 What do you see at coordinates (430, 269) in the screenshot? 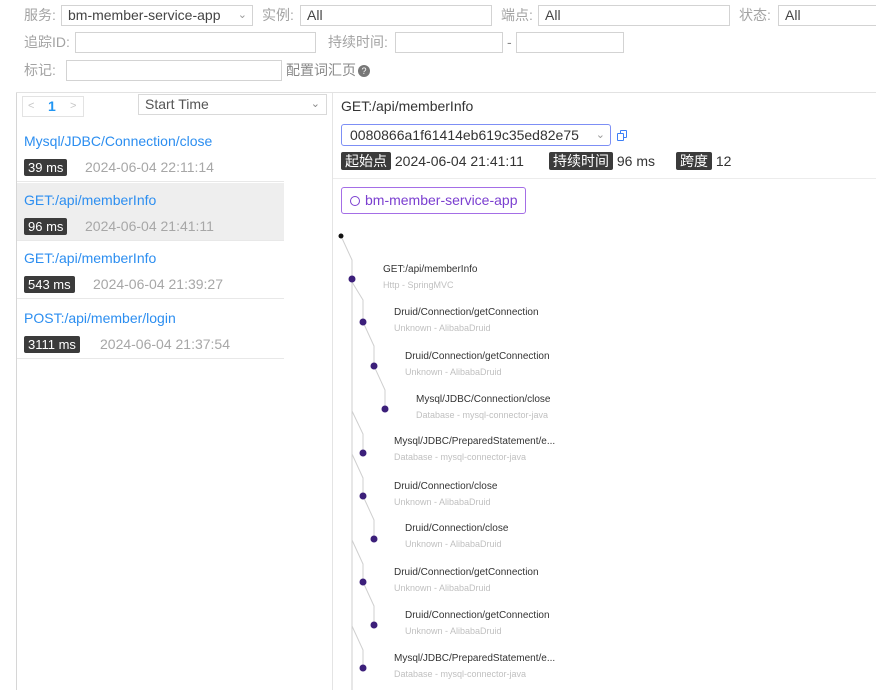
I see `span-name: GET:/api/memberInfo` at bounding box center [430, 269].